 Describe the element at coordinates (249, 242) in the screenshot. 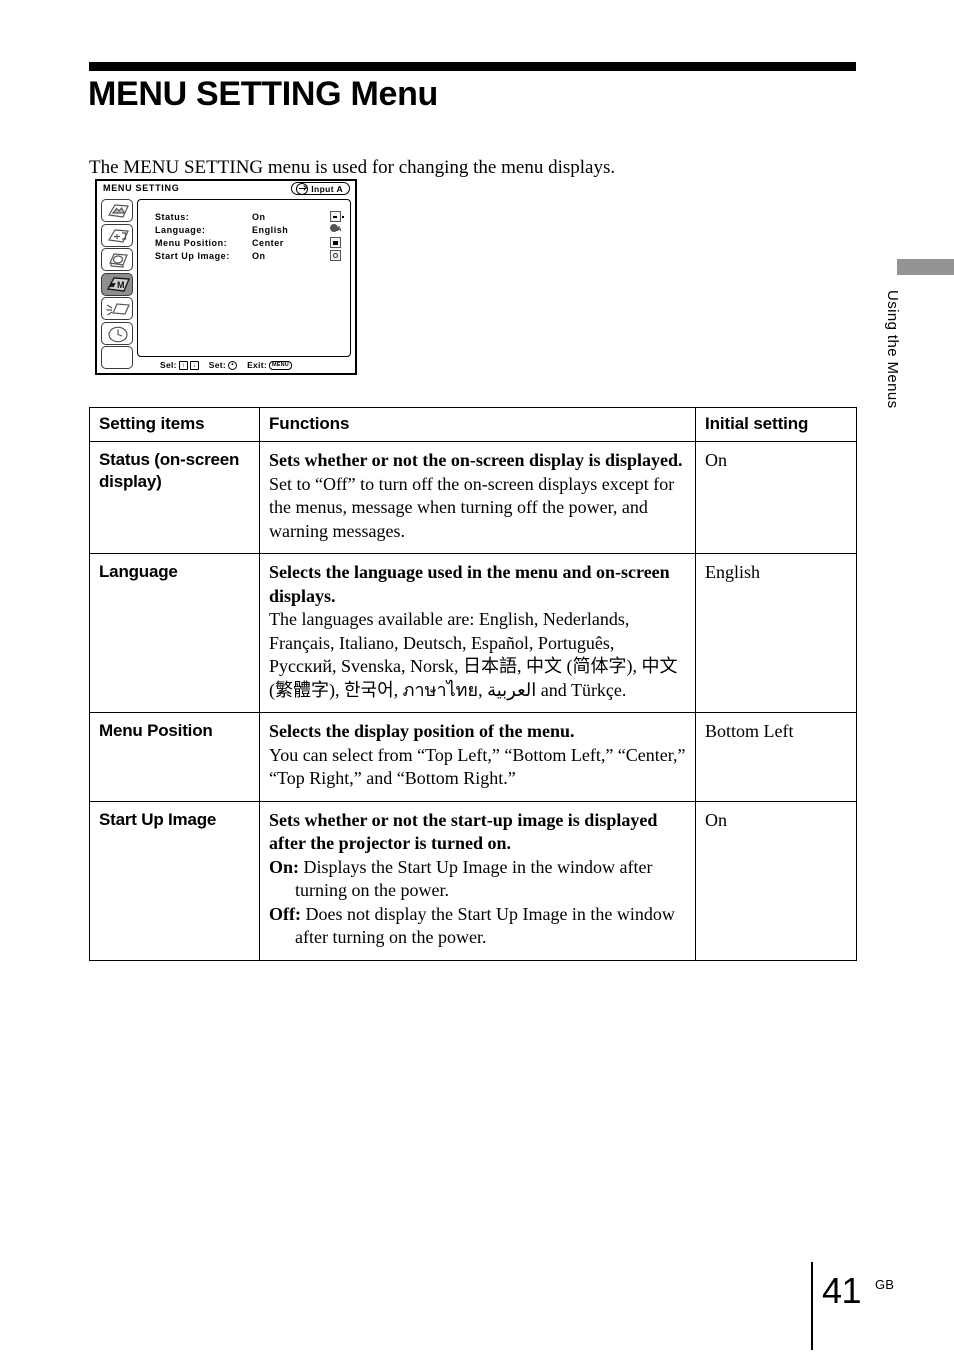

I see `osd-row-menu-position: Menu Position: Center` at that location.